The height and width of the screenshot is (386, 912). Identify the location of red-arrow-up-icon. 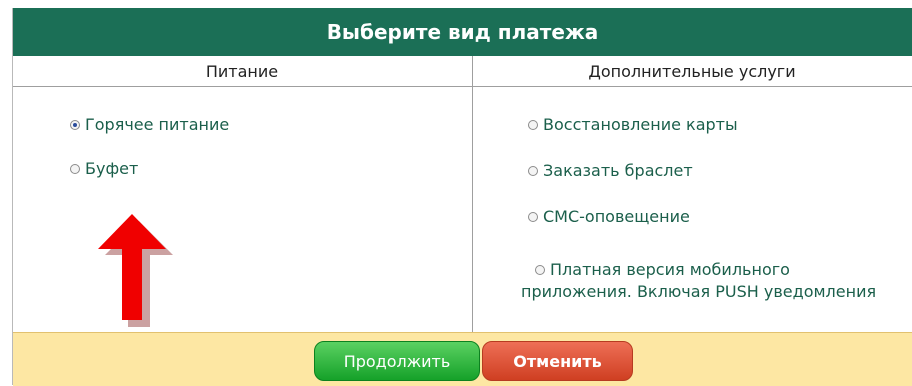
(135, 270).